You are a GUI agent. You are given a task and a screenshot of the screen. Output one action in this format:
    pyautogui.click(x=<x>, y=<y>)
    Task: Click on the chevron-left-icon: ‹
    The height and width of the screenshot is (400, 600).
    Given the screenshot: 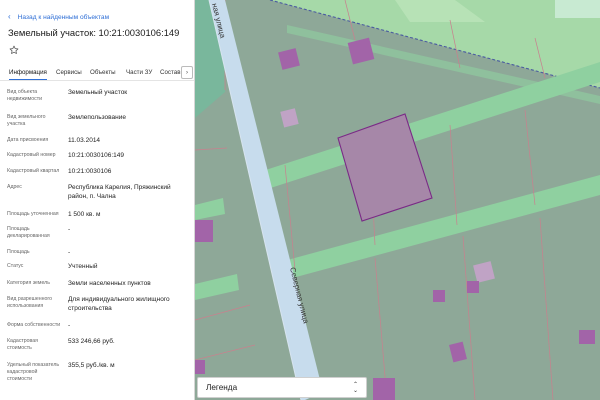 What is the action you would take?
    pyautogui.click(x=9, y=16)
    